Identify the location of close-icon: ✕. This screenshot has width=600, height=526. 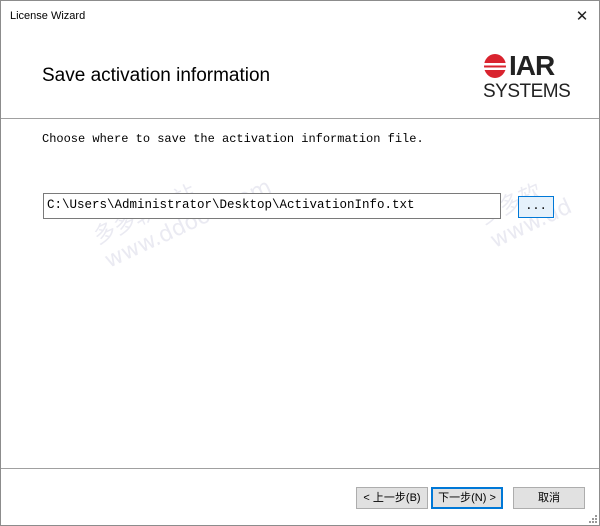
(582, 16).